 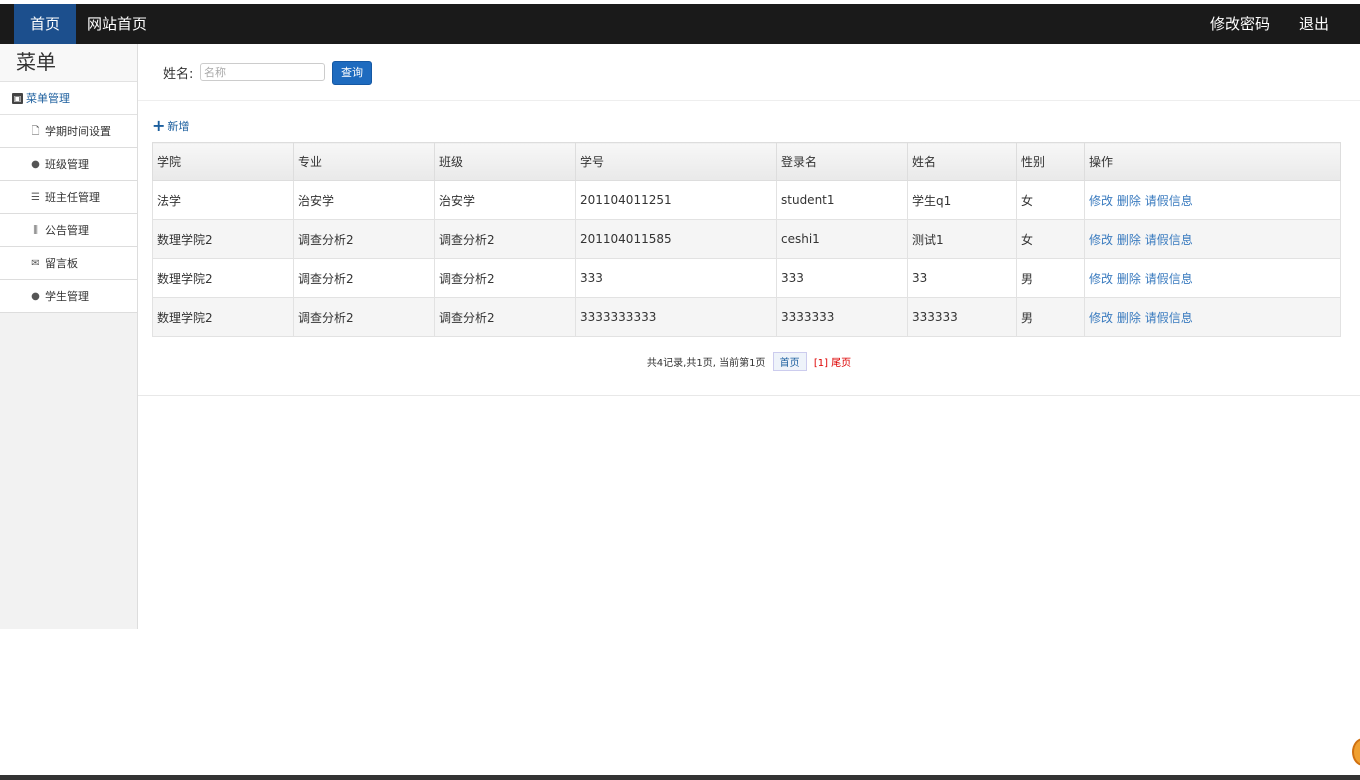 What do you see at coordinates (962, 317) in the screenshot?
I see `table-cell: 333333` at bounding box center [962, 317].